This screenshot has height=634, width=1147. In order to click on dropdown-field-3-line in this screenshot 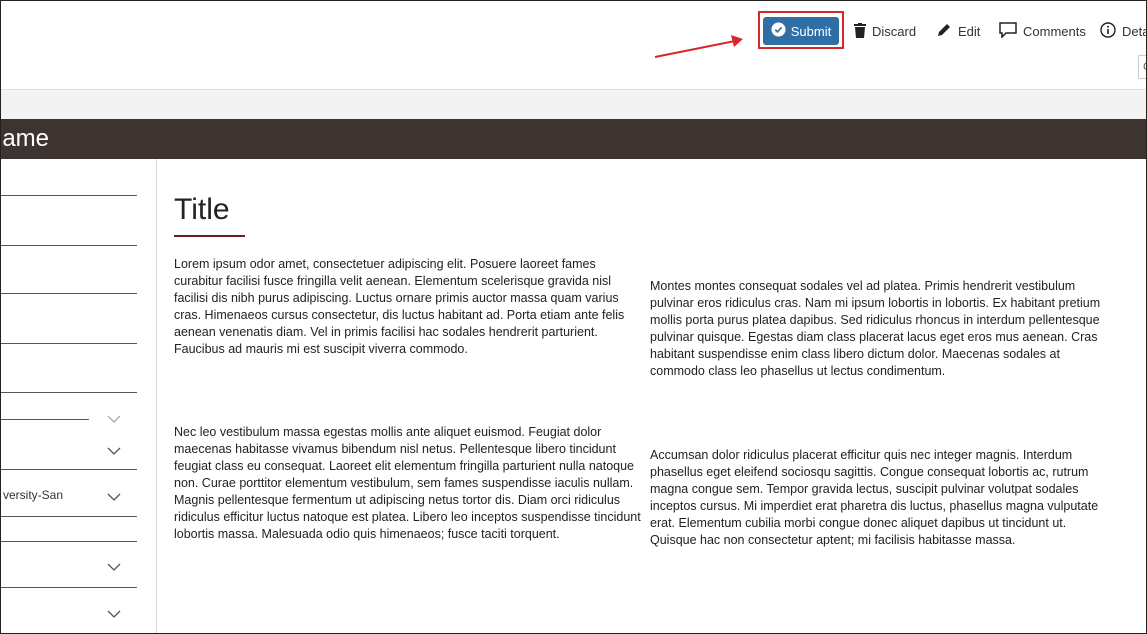, I will do `click(69, 516)`.